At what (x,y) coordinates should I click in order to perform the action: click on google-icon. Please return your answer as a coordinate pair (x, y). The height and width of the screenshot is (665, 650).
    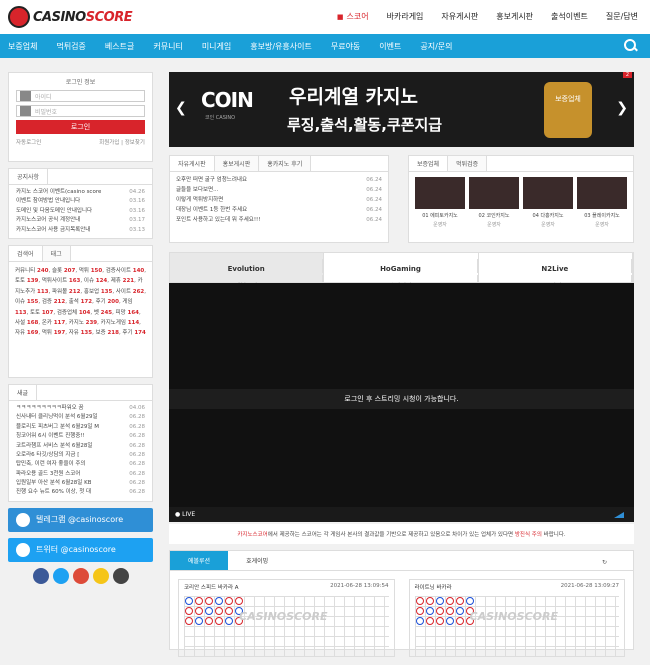
    Looking at the image, I should click on (80, 575).